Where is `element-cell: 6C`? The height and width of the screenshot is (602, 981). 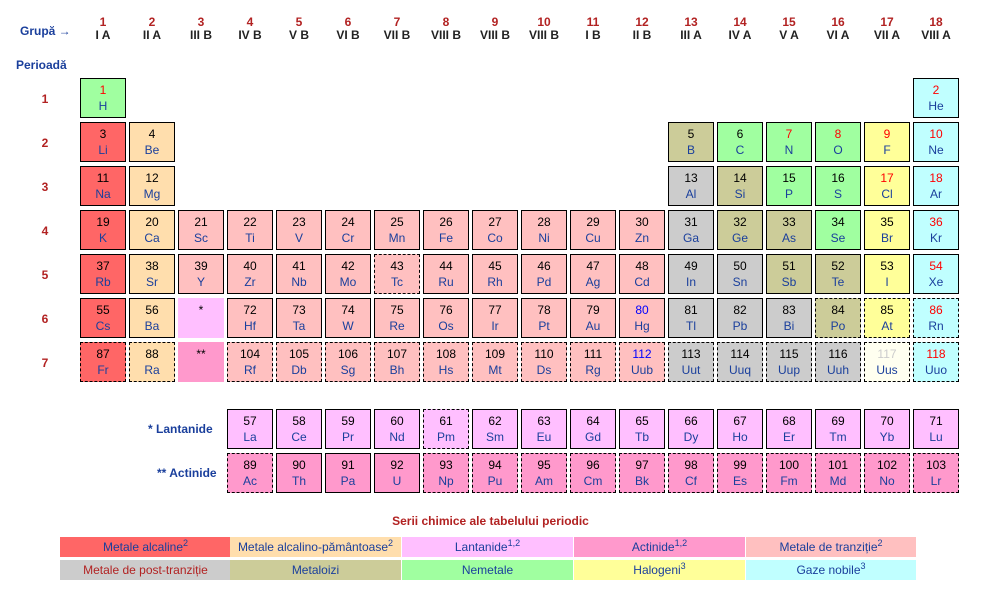
element-cell: 6C is located at coordinates (740, 142).